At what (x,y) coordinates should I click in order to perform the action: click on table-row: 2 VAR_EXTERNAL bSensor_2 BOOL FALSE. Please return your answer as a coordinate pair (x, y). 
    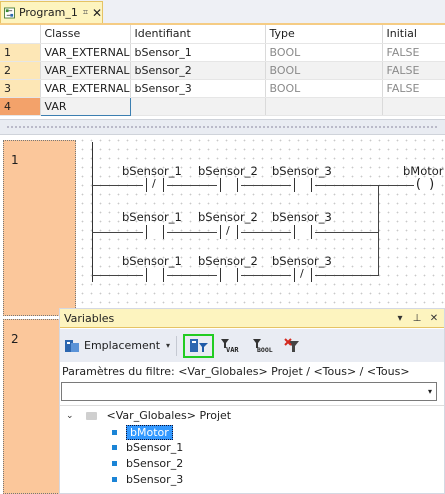
    Looking at the image, I should click on (222, 70).